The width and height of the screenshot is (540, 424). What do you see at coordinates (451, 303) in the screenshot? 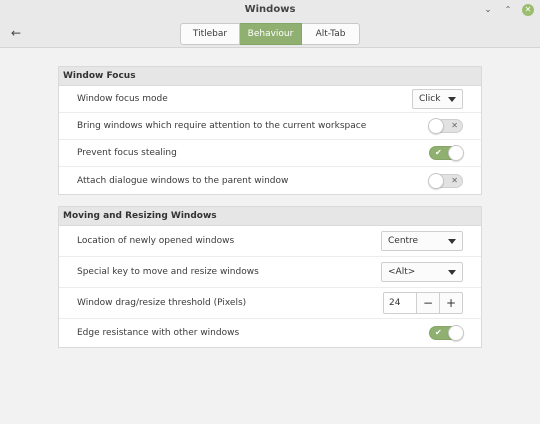
I see `increment-button: +` at bounding box center [451, 303].